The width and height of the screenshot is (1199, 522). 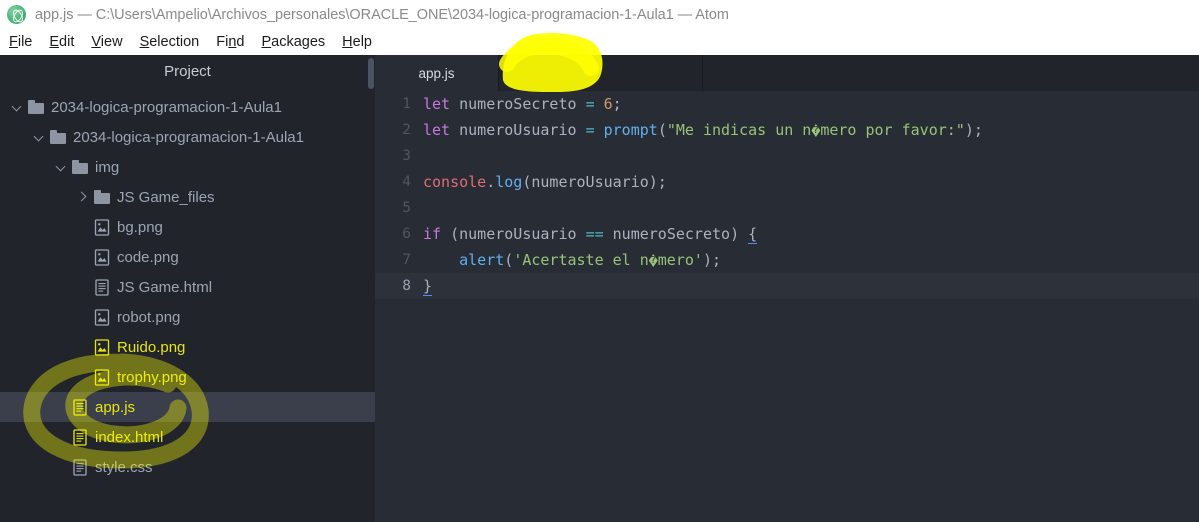 What do you see at coordinates (545, 182) in the screenshot?
I see `code-line-text: console.log(numeroUsuario);` at bounding box center [545, 182].